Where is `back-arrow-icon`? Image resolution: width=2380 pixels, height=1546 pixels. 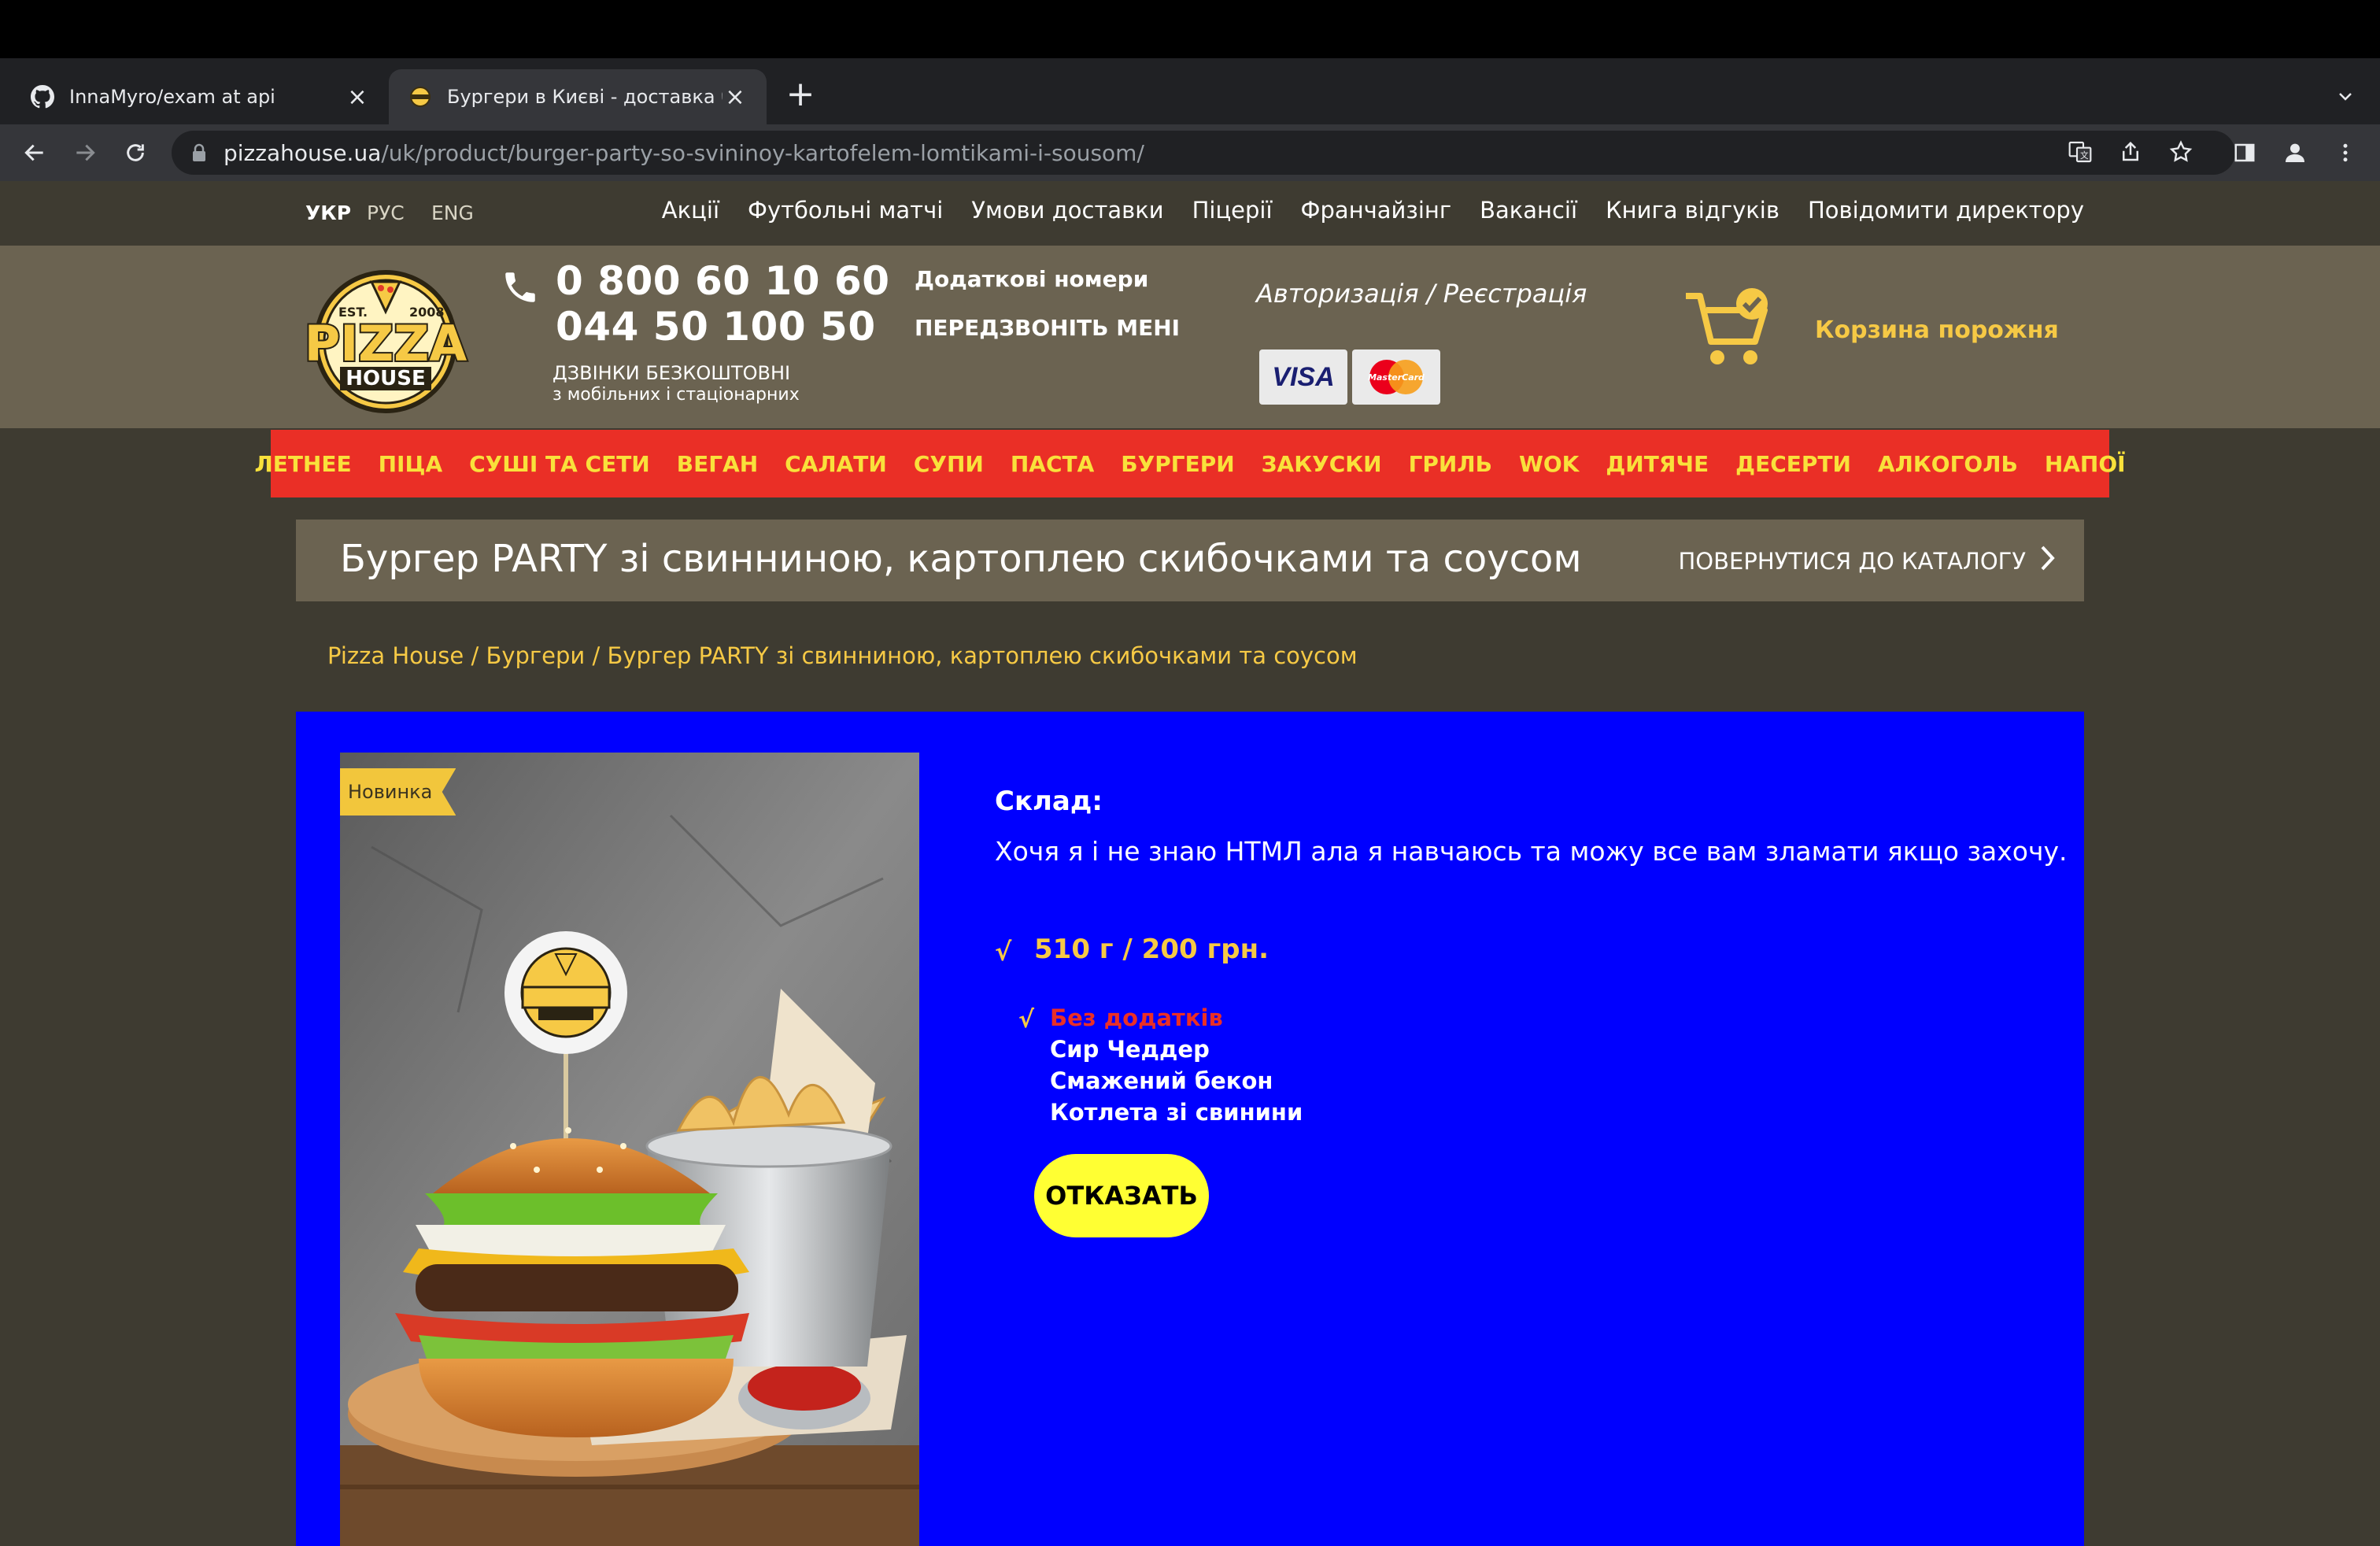
back-arrow-icon is located at coordinates (35, 153).